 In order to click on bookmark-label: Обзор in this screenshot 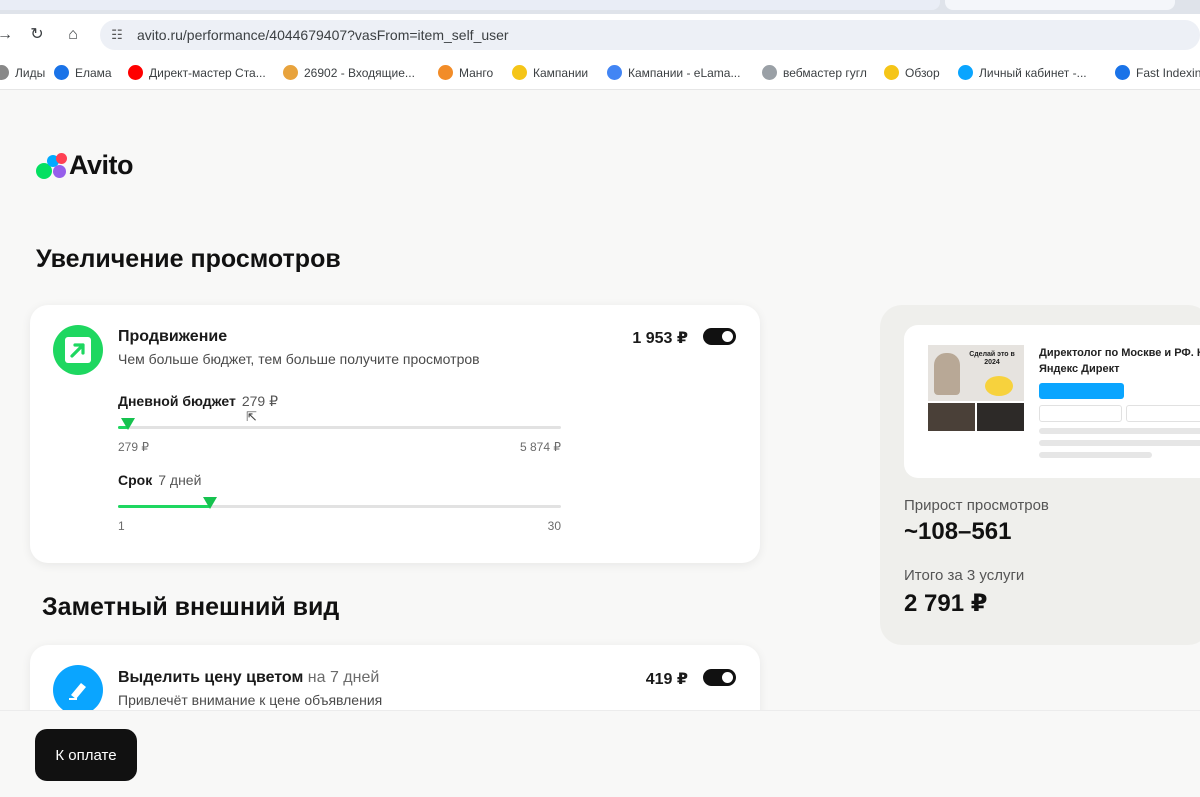, I will do `click(922, 72)`.